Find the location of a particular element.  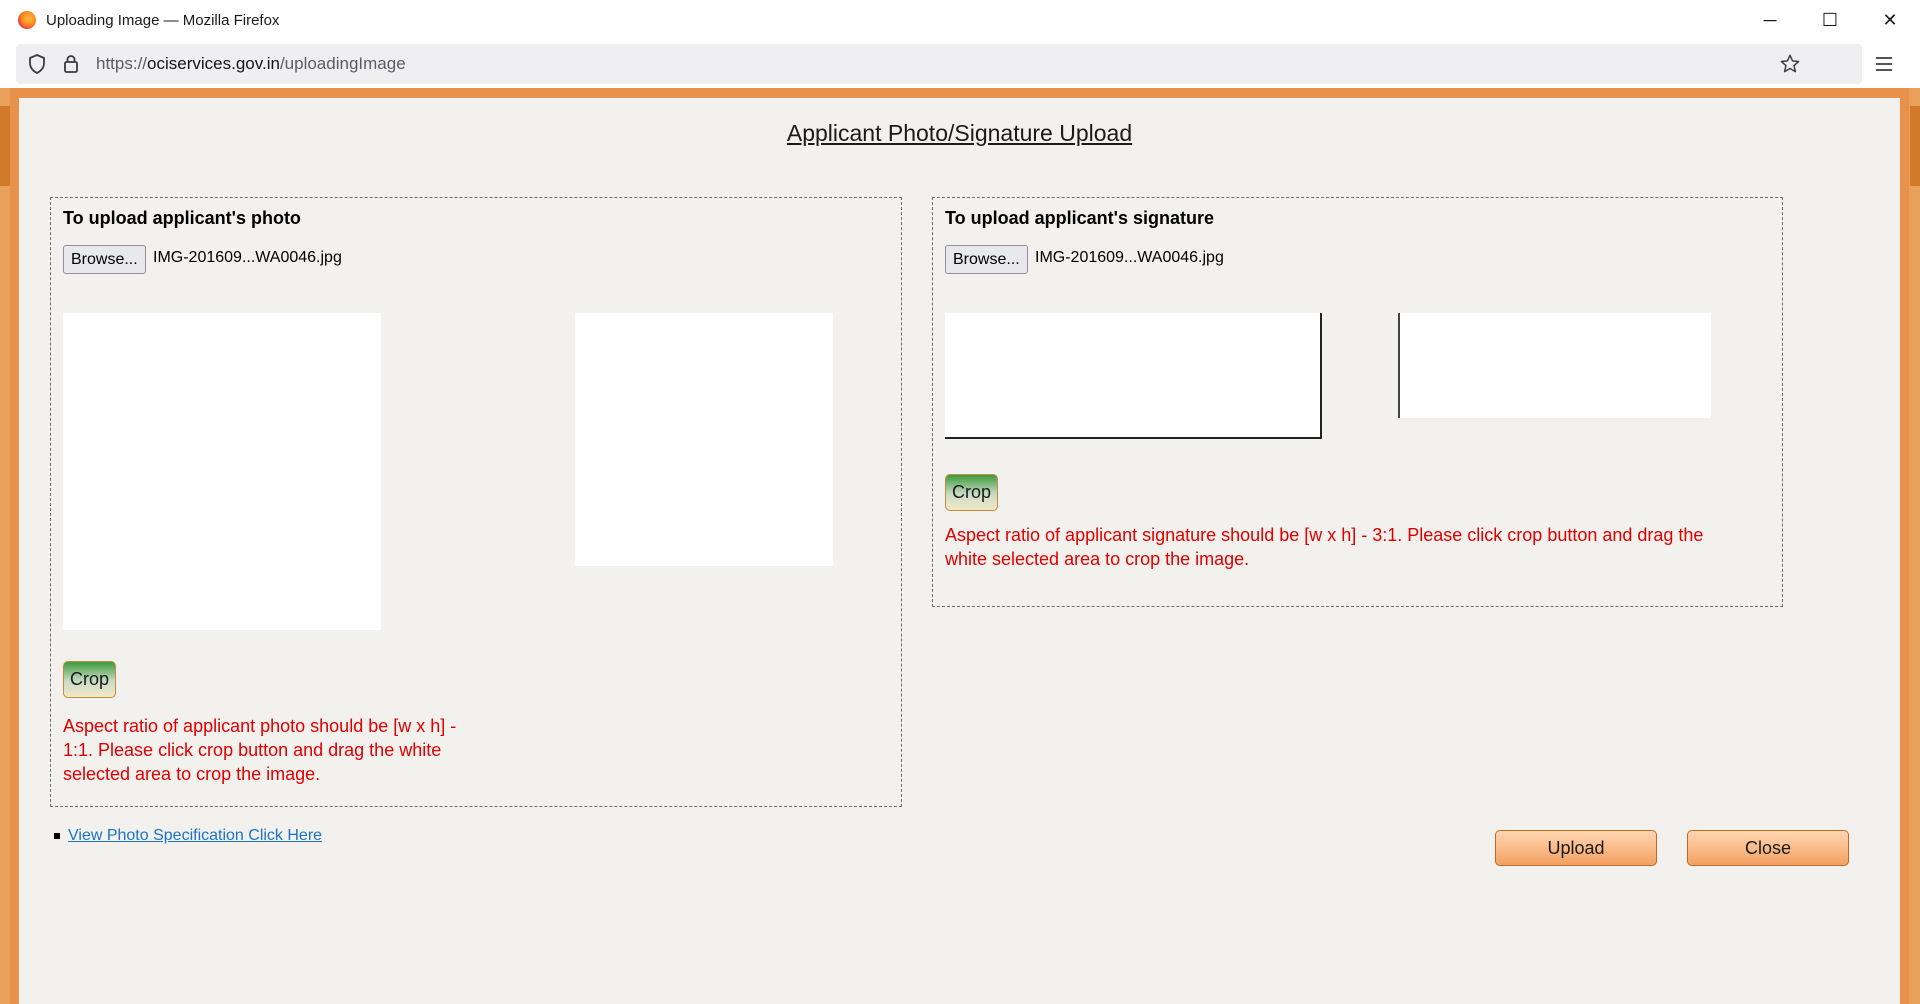

left-edge-strip is located at coordinates (5, 146).